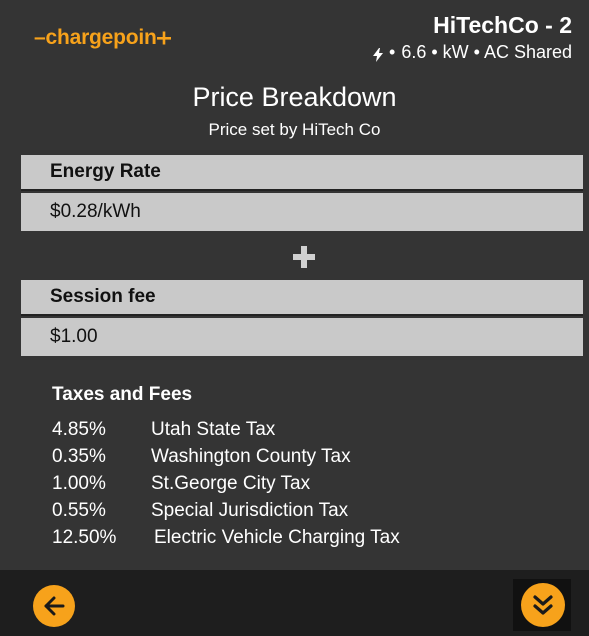 The width and height of the screenshot is (589, 636). What do you see at coordinates (79, 510) in the screenshot?
I see `tax-percent: 0.55%` at bounding box center [79, 510].